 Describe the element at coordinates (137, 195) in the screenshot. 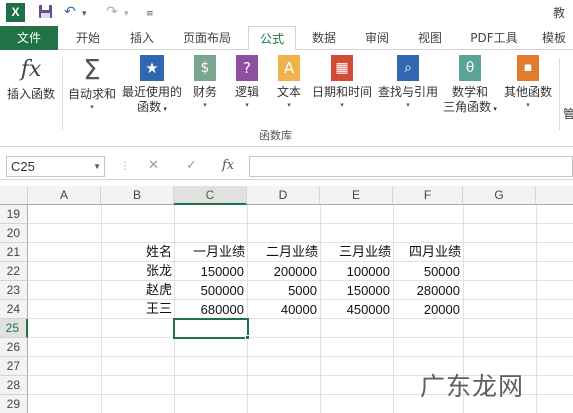

I see `column-header-b: B` at that location.